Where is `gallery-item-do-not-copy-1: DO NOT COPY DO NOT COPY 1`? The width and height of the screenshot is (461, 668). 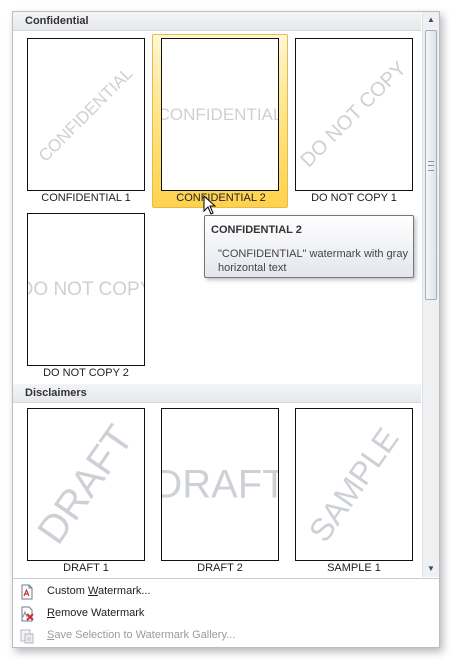
gallery-item-do-not-copy-1: DO NOT COPY DO NOT COPY 1 is located at coordinates (353, 121).